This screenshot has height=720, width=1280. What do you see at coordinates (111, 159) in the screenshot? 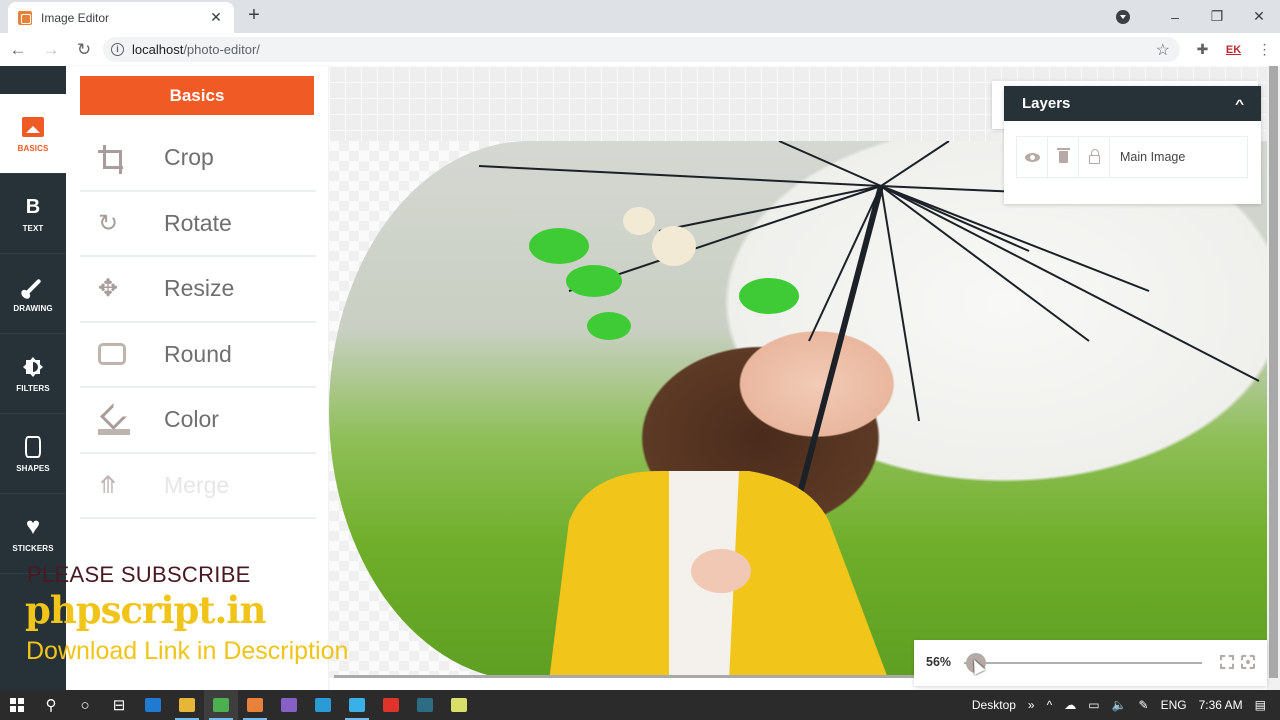
I see `crop-icon` at bounding box center [111, 159].